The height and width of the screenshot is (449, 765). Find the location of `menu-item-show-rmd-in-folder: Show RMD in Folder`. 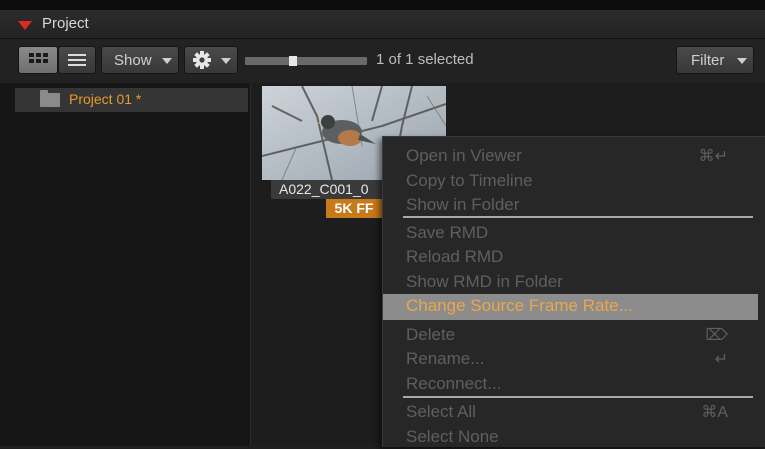

menu-item-show-rmd-in-folder: Show RMD in Folder is located at coordinates (570, 282).